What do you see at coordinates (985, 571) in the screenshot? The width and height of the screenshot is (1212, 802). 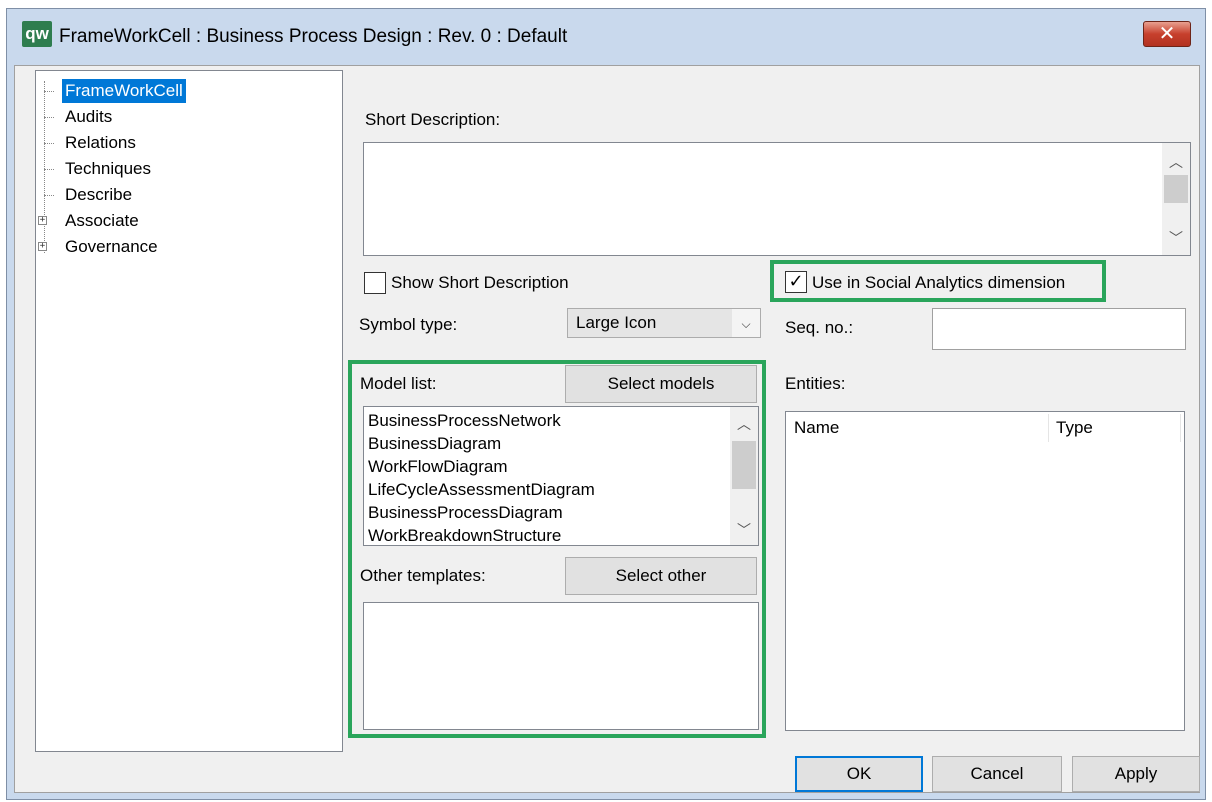 I see `entities-table: Name Type` at bounding box center [985, 571].